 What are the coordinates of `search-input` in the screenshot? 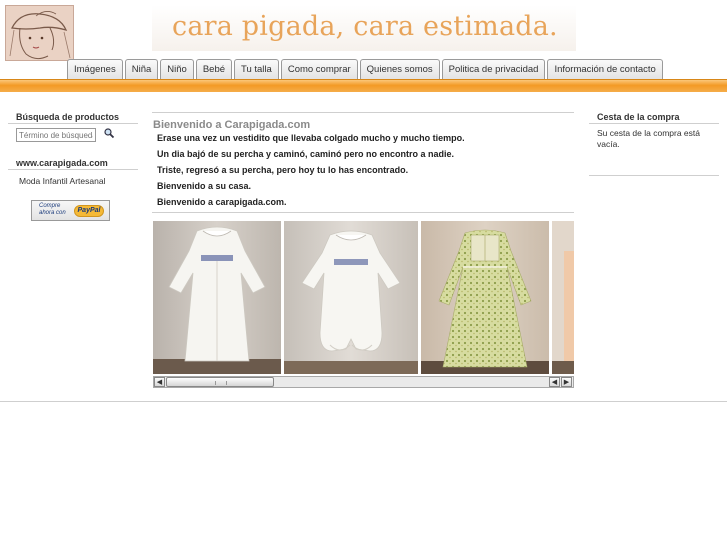 It's located at (56, 135).